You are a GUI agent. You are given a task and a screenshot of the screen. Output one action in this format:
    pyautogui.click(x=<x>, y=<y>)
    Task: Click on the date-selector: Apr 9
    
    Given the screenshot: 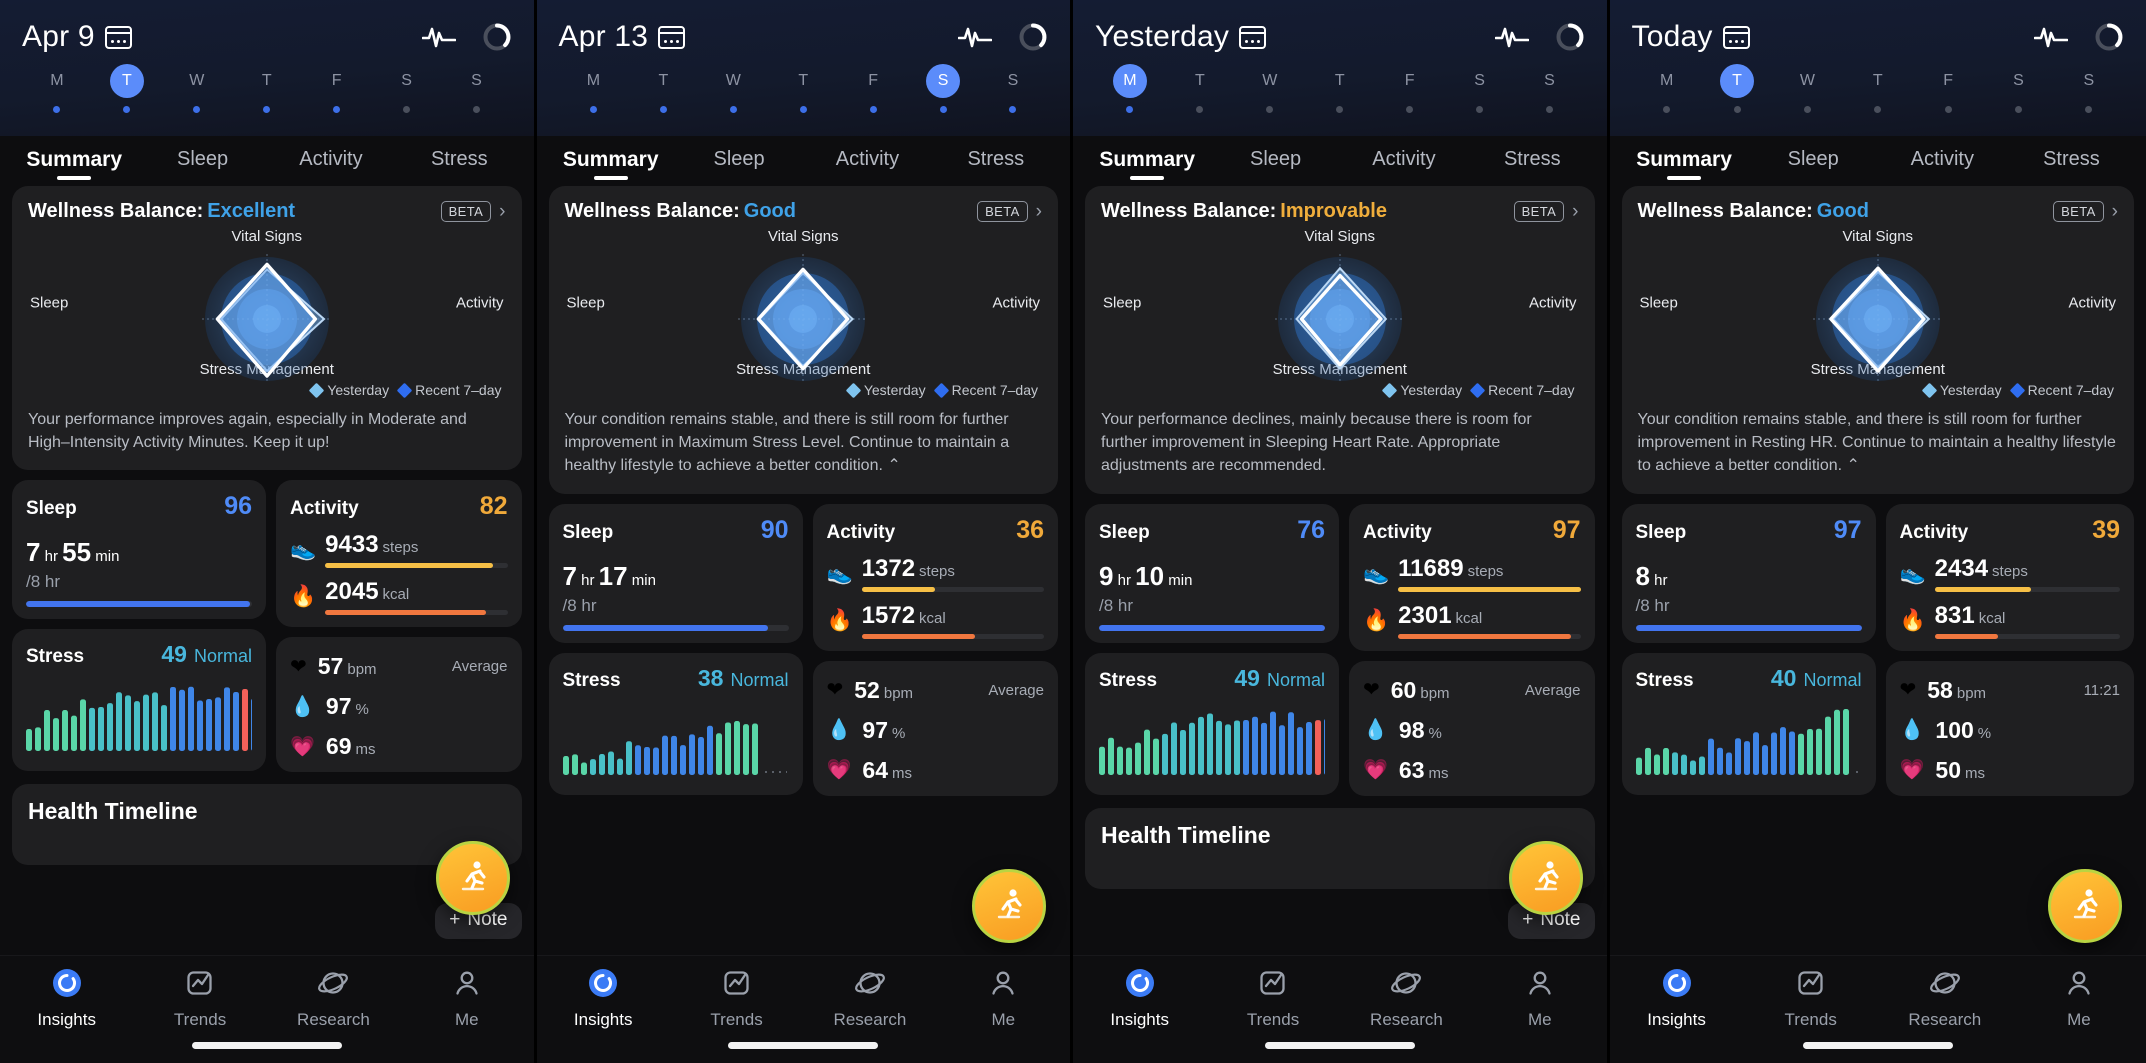 What is the action you would take?
    pyautogui.click(x=77, y=37)
    